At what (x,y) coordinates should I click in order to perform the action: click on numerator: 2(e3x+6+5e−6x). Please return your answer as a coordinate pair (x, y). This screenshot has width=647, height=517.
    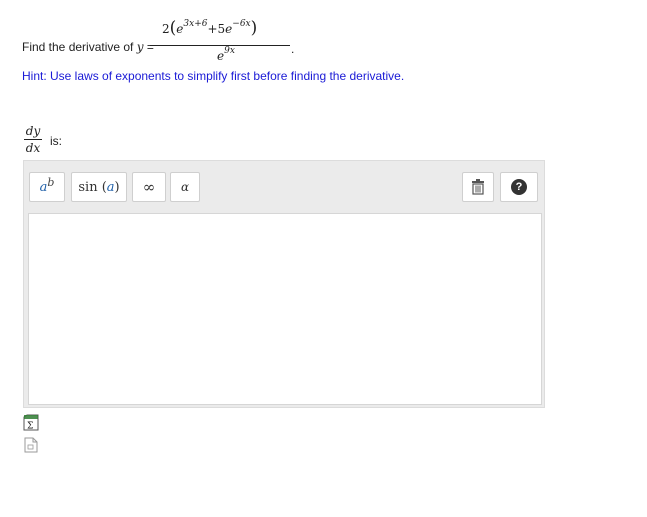
    Looking at the image, I should click on (210, 28).